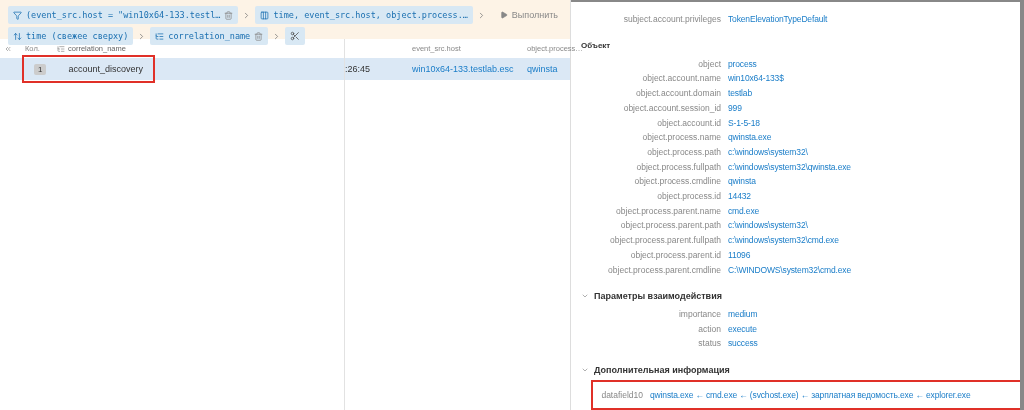 This screenshot has width=1024, height=410. Describe the element at coordinates (662, 369) in the screenshot. I see `section-title: Дополнительная информация` at that location.